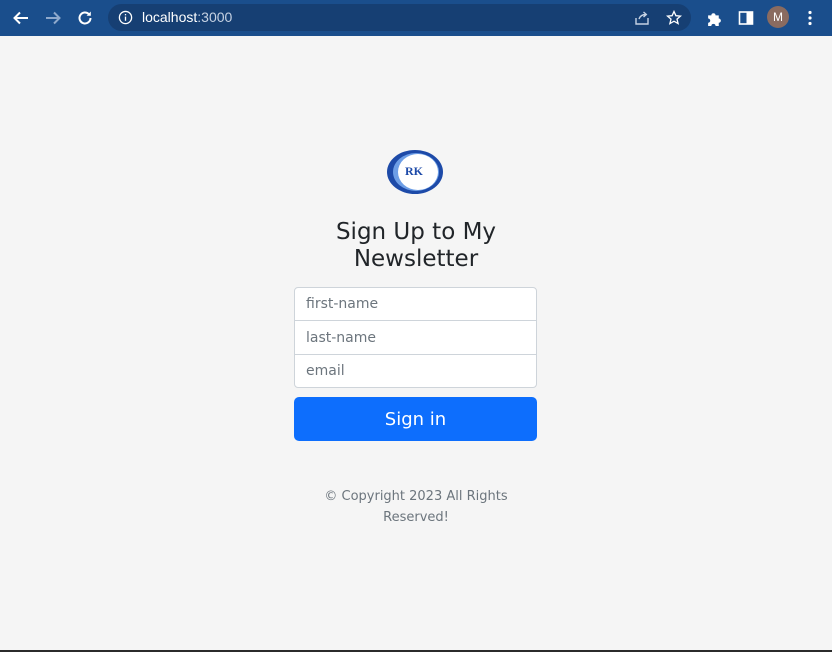  I want to click on reload-icon, so click(85, 18).